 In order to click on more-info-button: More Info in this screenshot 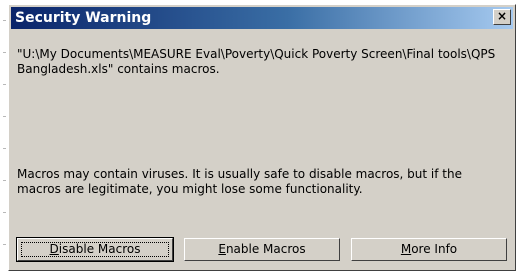, I will do `click(429, 249)`.